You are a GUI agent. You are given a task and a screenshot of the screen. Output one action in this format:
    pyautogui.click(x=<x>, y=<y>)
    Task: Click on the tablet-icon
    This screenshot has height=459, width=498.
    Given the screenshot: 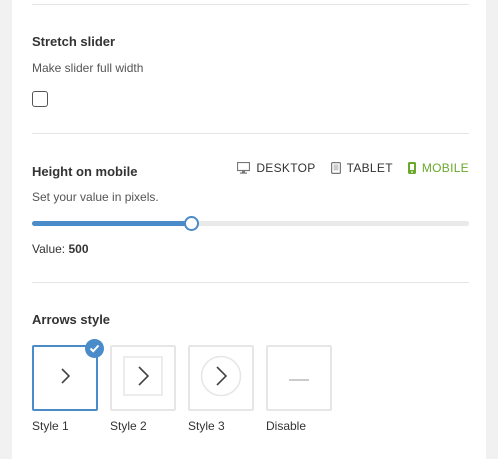 What is the action you would take?
    pyautogui.click(x=335, y=168)
    